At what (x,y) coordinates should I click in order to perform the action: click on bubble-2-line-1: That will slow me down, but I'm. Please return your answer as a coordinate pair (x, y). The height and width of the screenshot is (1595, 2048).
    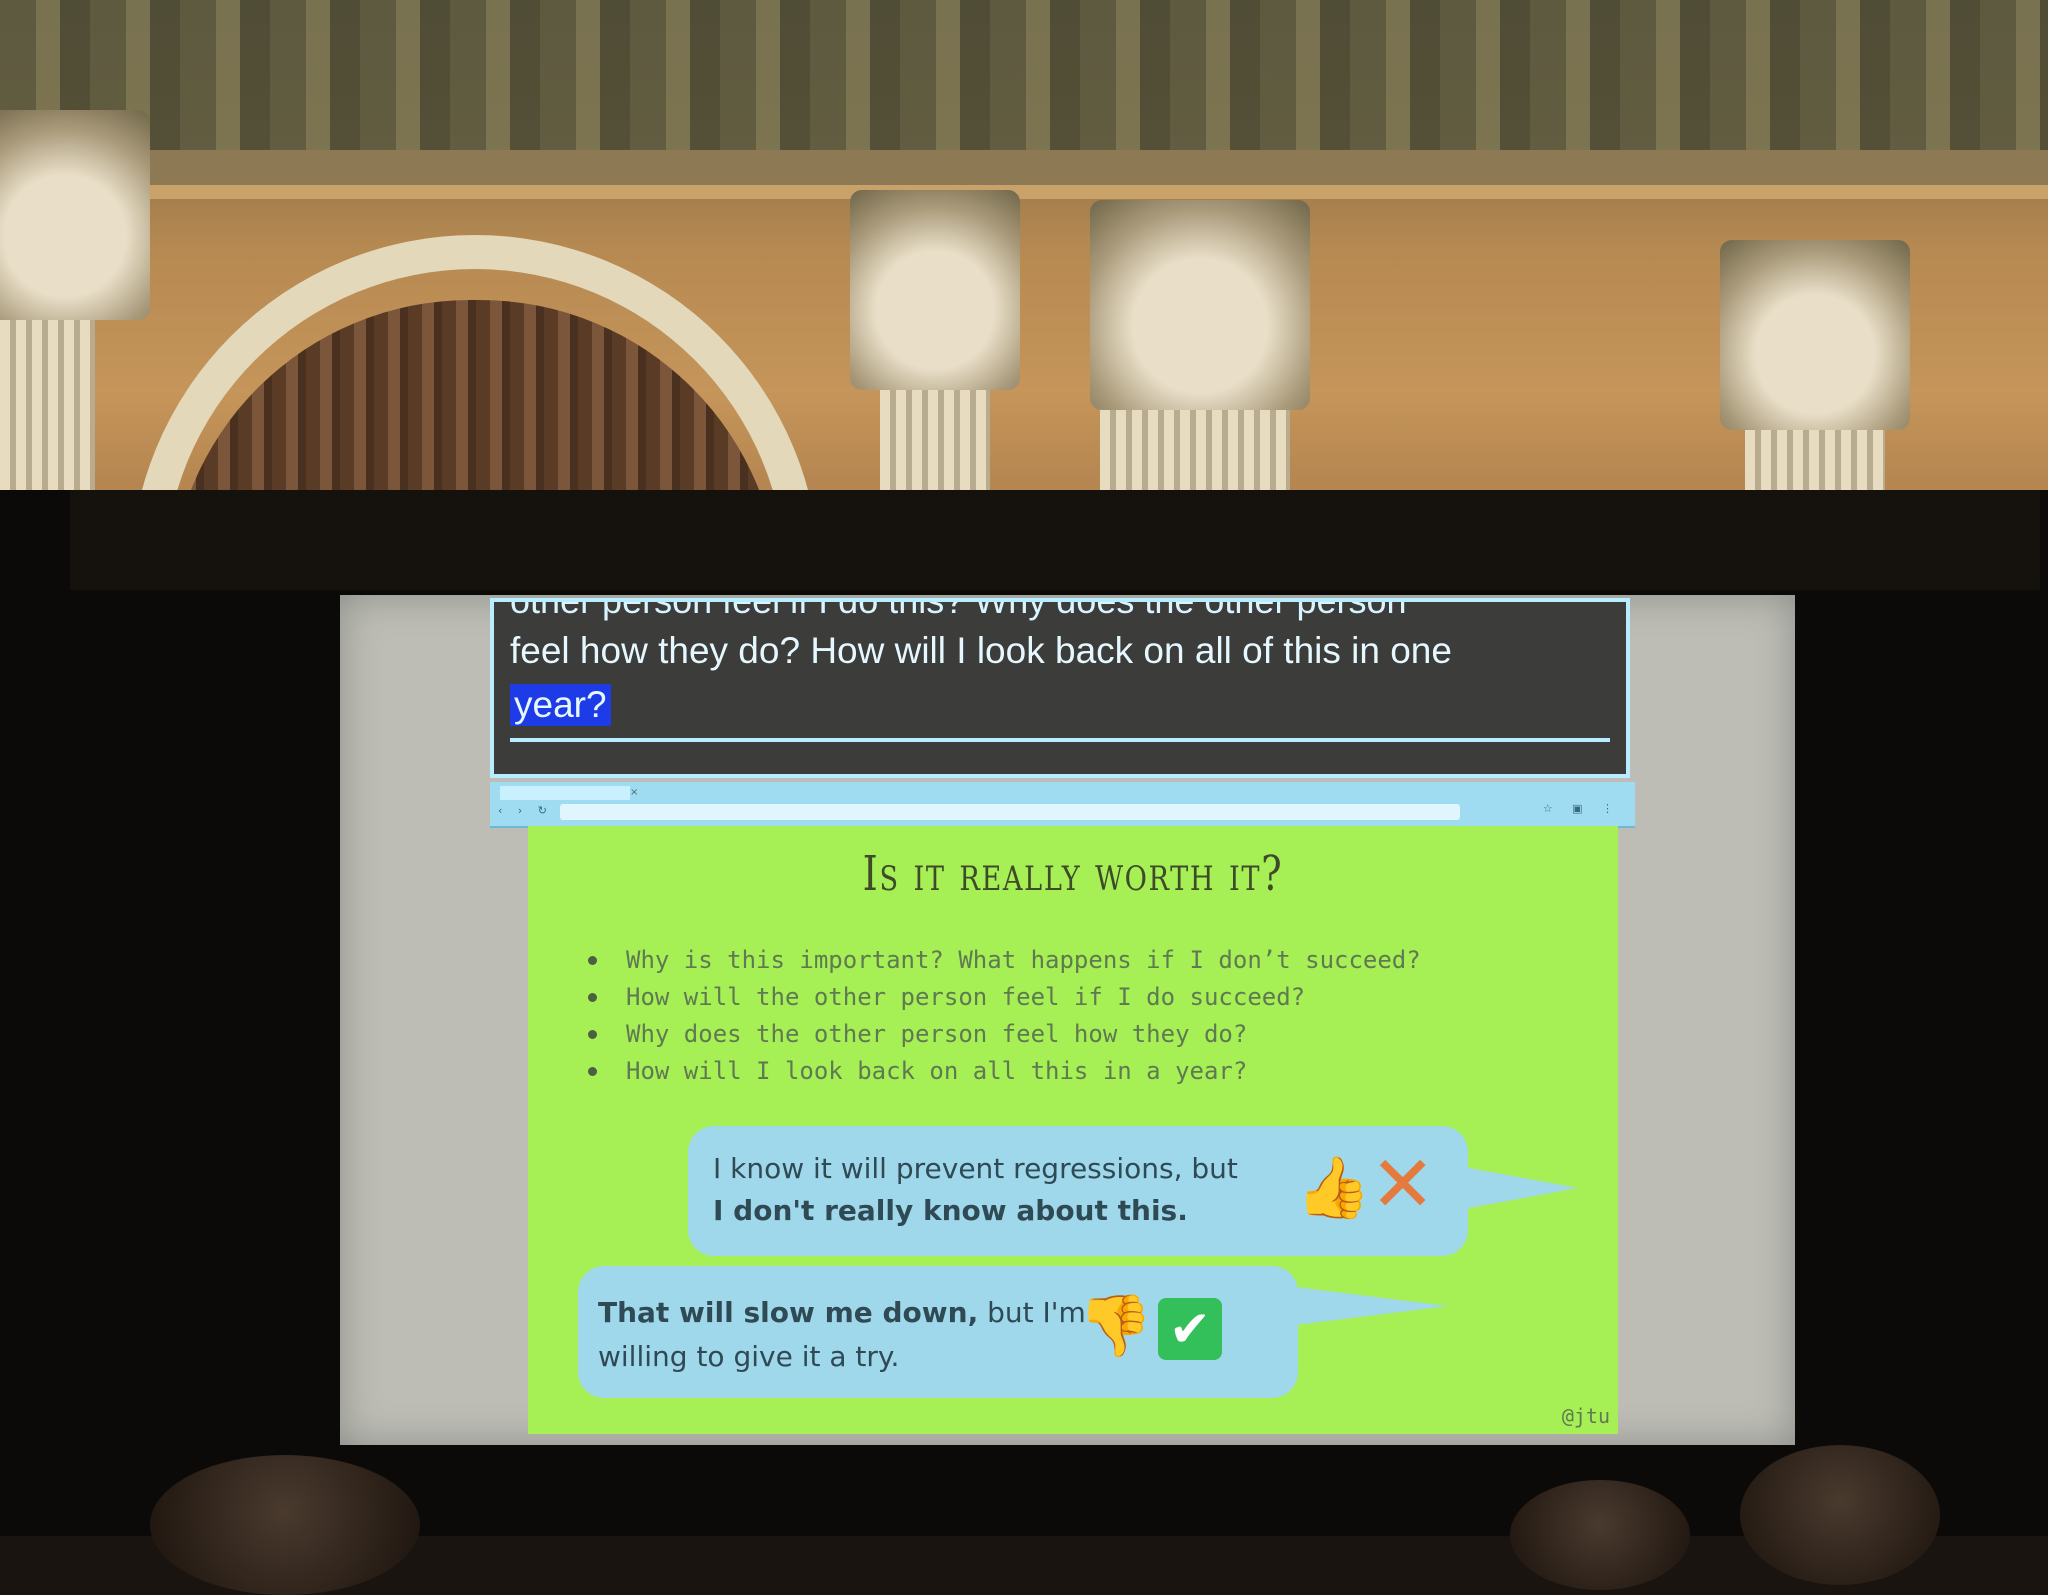
    Looking at the image, I should click on (842, 1313).